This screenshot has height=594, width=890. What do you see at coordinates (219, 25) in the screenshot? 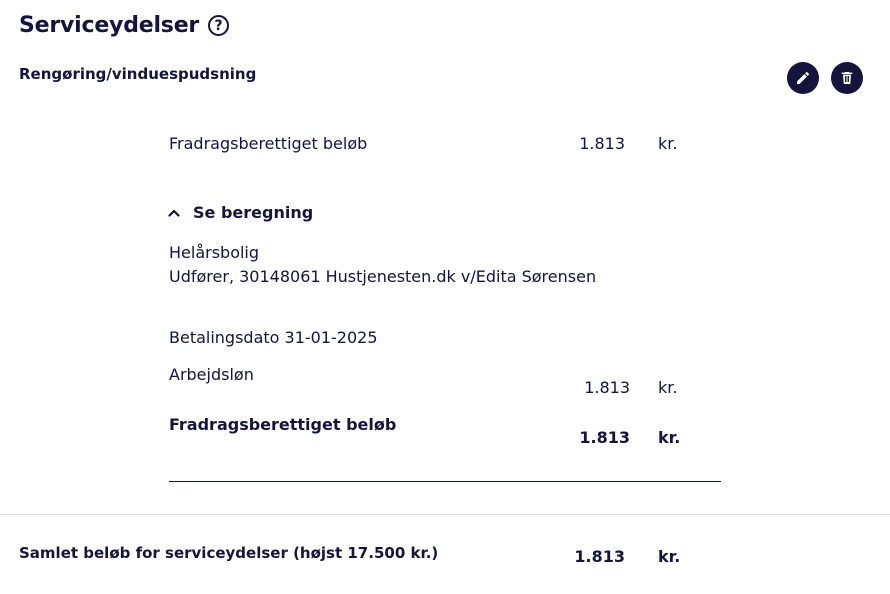
I see `help-icon: ?` at bounding box center [219, 25].